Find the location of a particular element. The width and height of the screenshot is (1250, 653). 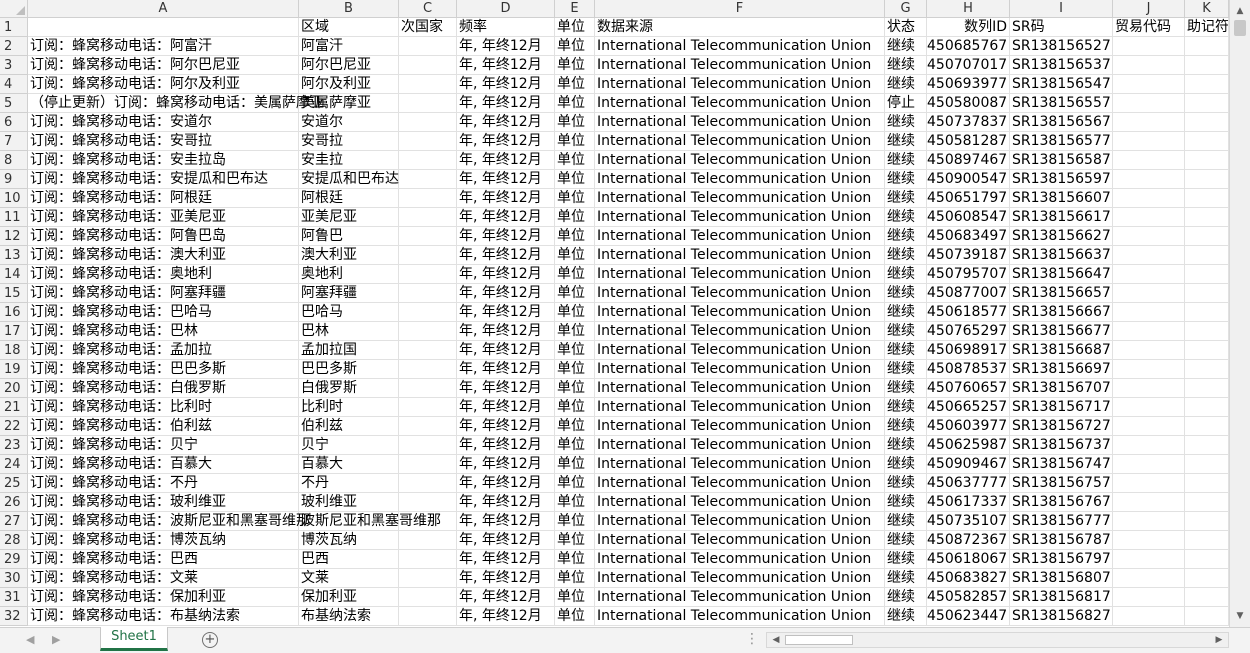

cell-h: 450617337 is located at coordinates (968, 502).